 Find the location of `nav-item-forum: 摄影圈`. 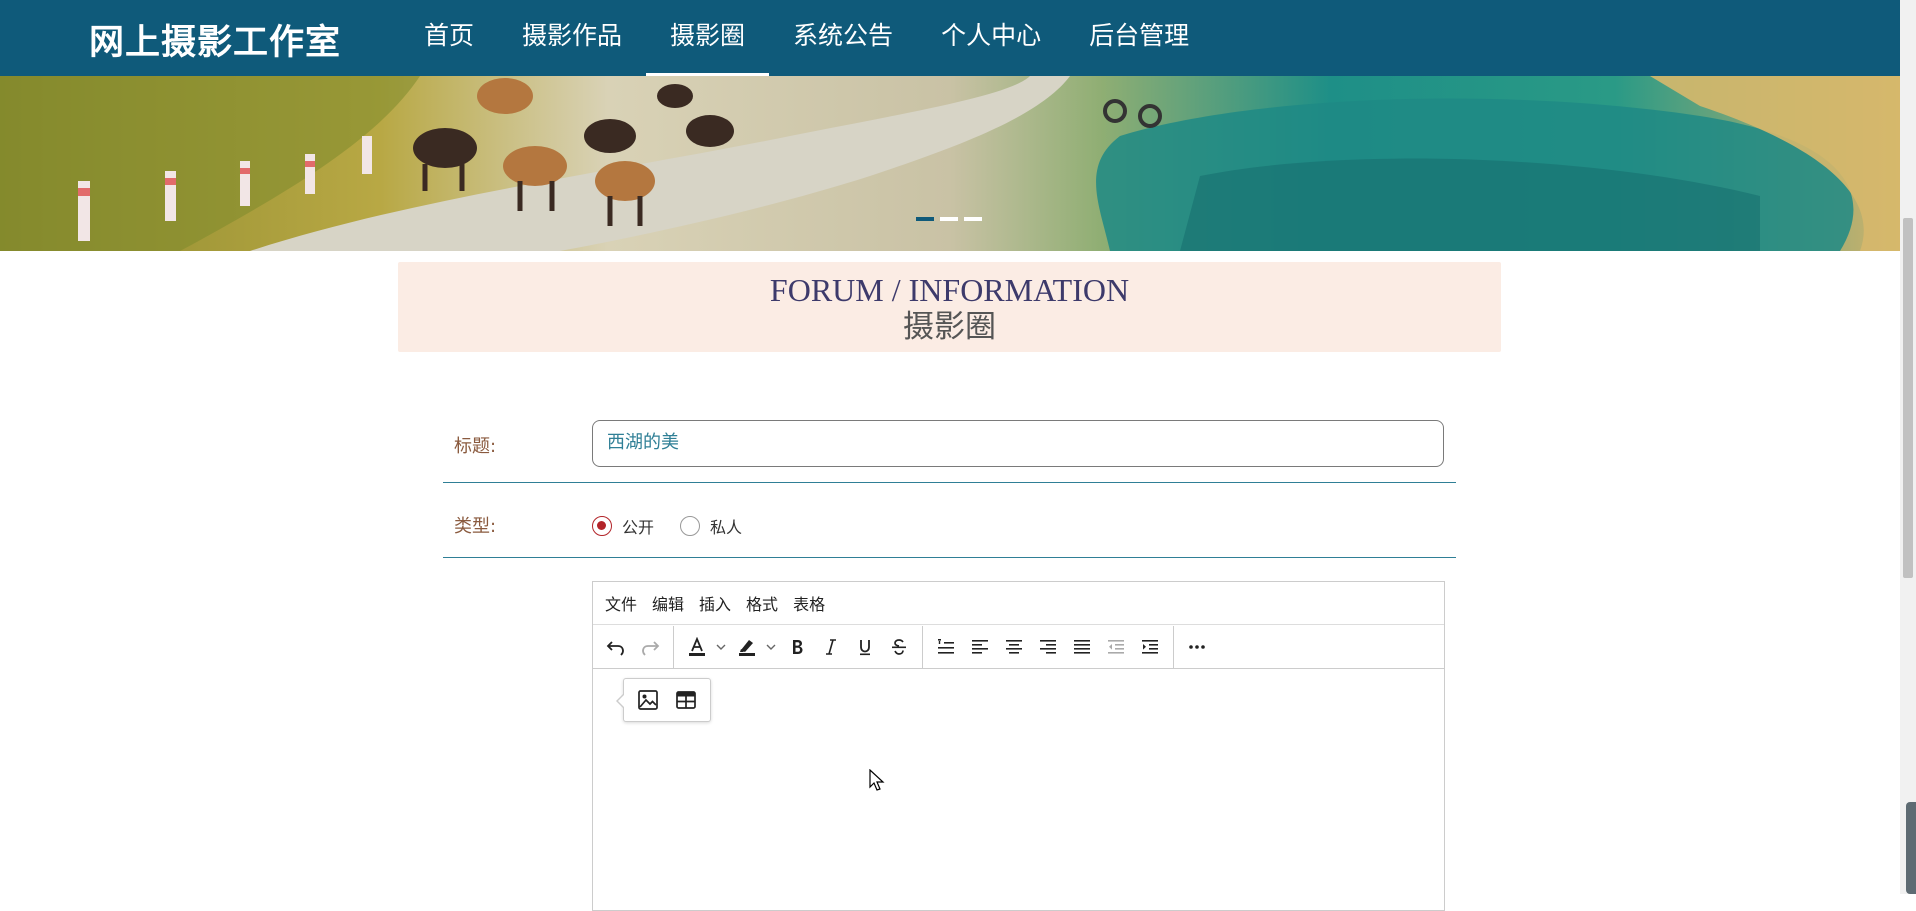

nav-item-forum: 摄影圈 is located at coordinates (708, 38).